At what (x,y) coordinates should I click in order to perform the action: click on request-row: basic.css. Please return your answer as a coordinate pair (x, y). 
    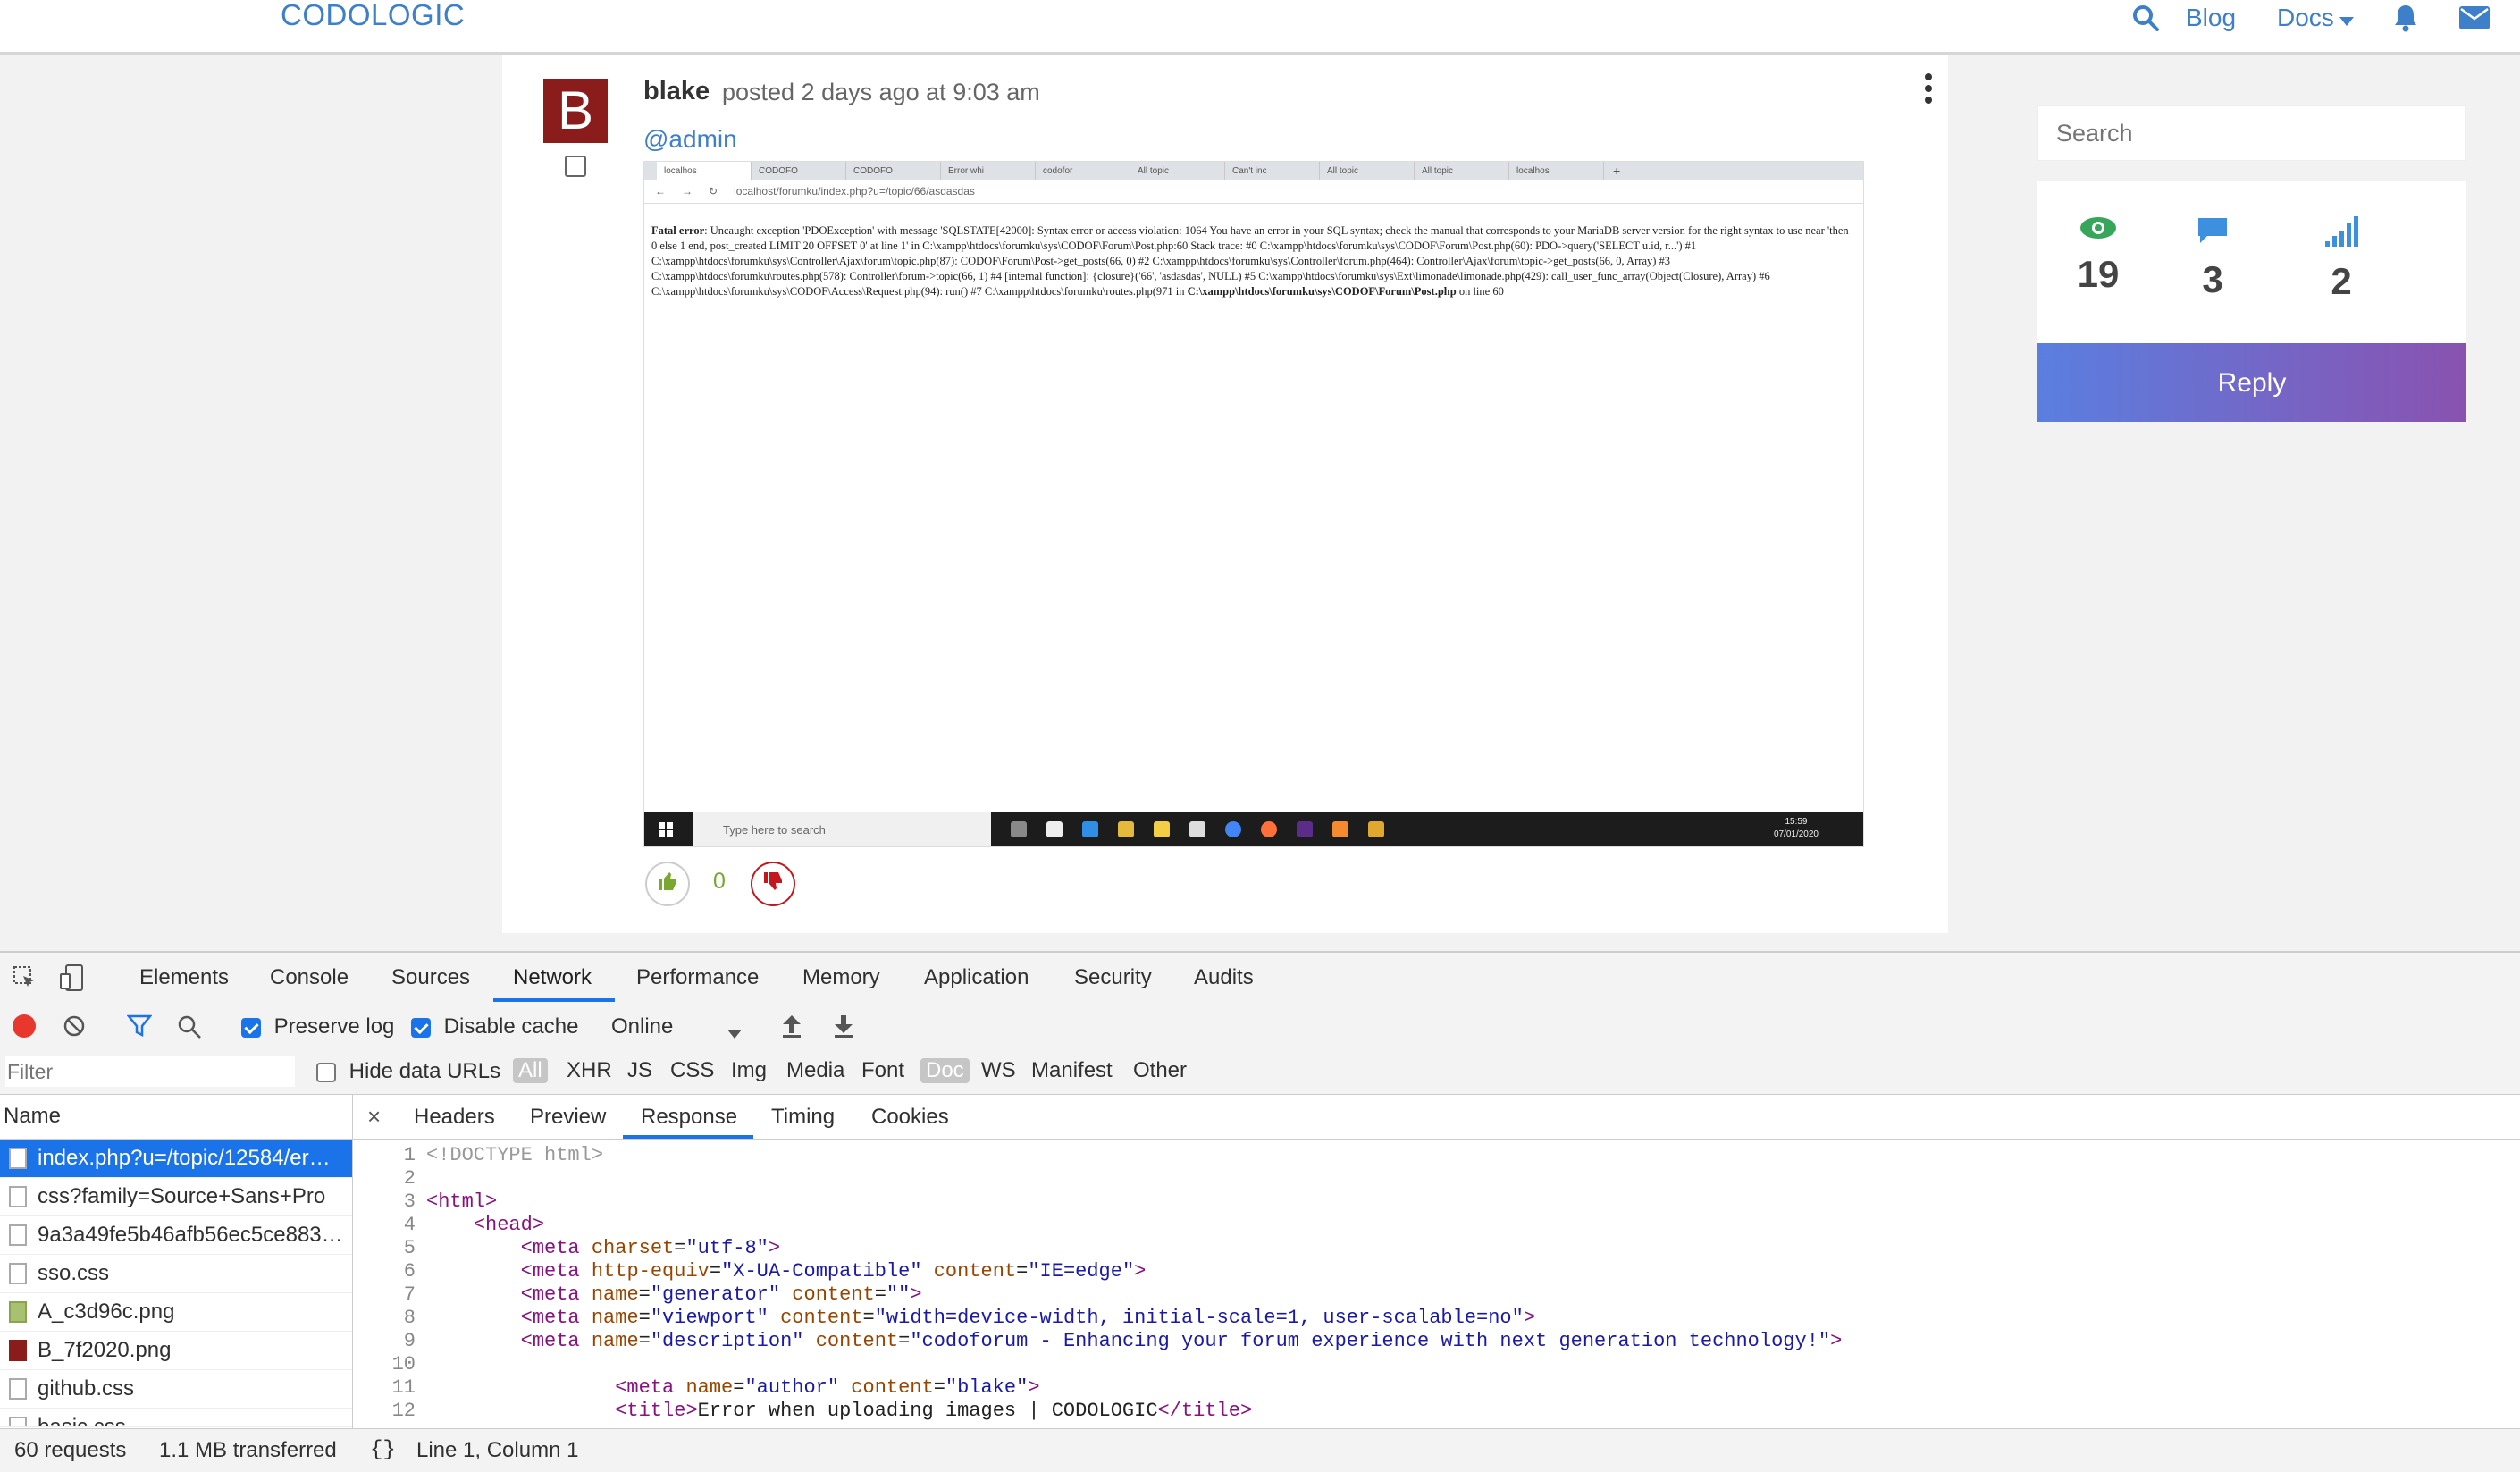
    Looking at the image, I should click on (176, 1418).